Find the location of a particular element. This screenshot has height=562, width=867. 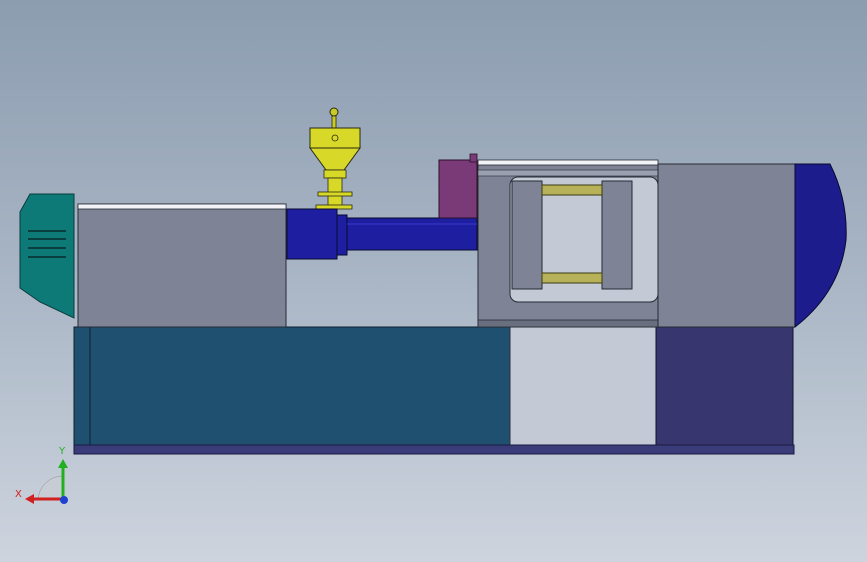

x-axis-label: X is located at coordinates (18, 494).